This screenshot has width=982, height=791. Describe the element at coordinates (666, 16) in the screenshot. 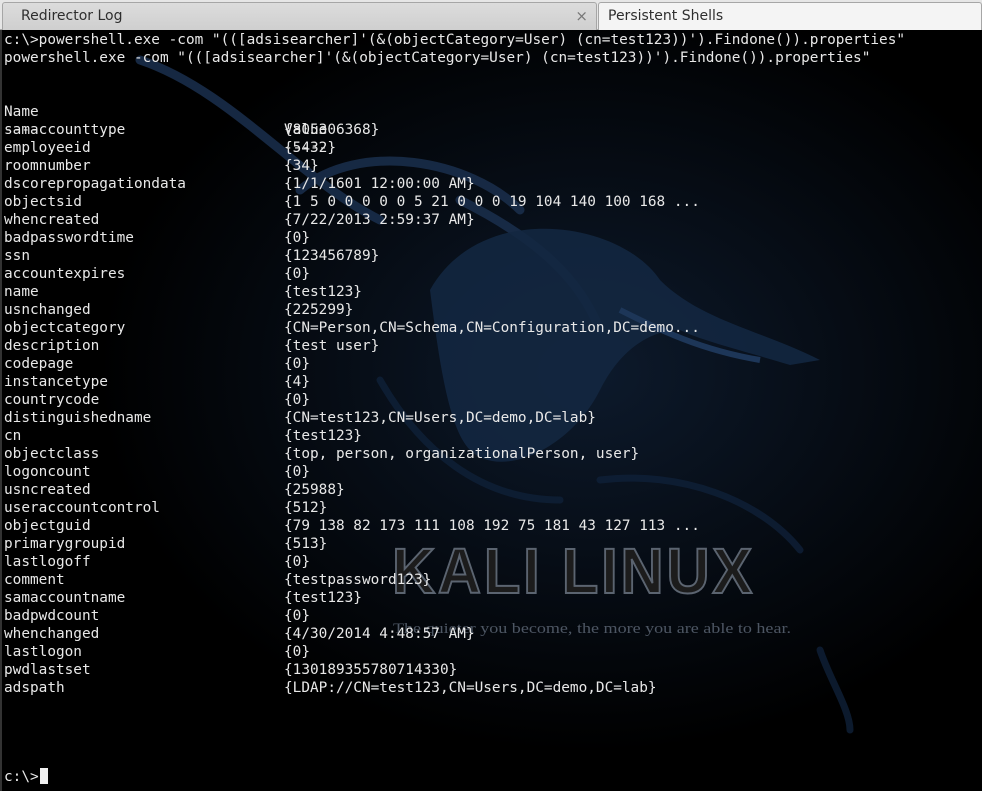

I see `tab-label: Persistent Shells` at that location.